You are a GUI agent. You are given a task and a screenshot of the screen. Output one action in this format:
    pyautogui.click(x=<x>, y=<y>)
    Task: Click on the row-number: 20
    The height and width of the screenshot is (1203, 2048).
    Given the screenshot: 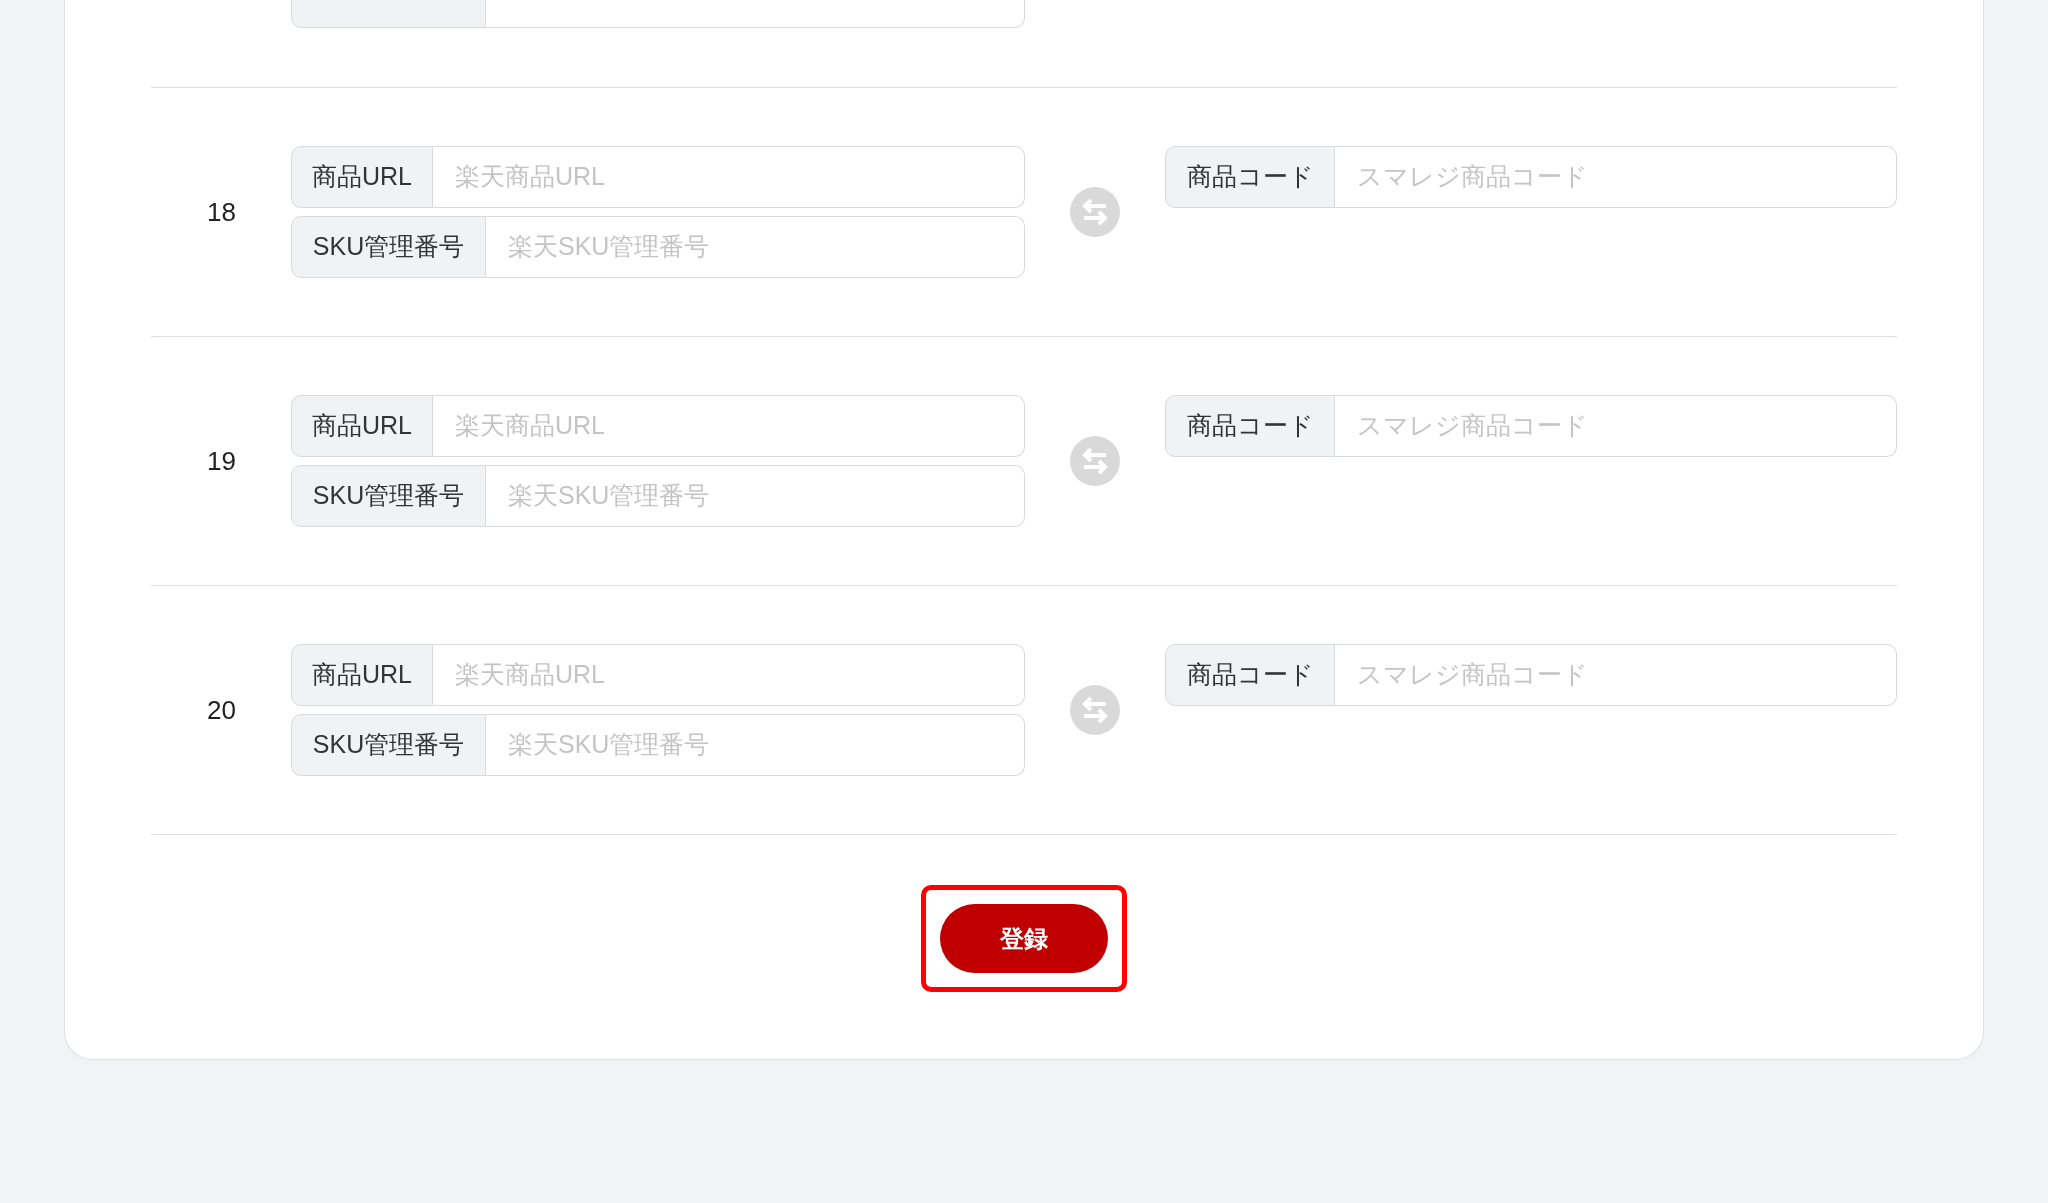 What is the action you would take?
    pyautogui.click(x=221, y=710)
    